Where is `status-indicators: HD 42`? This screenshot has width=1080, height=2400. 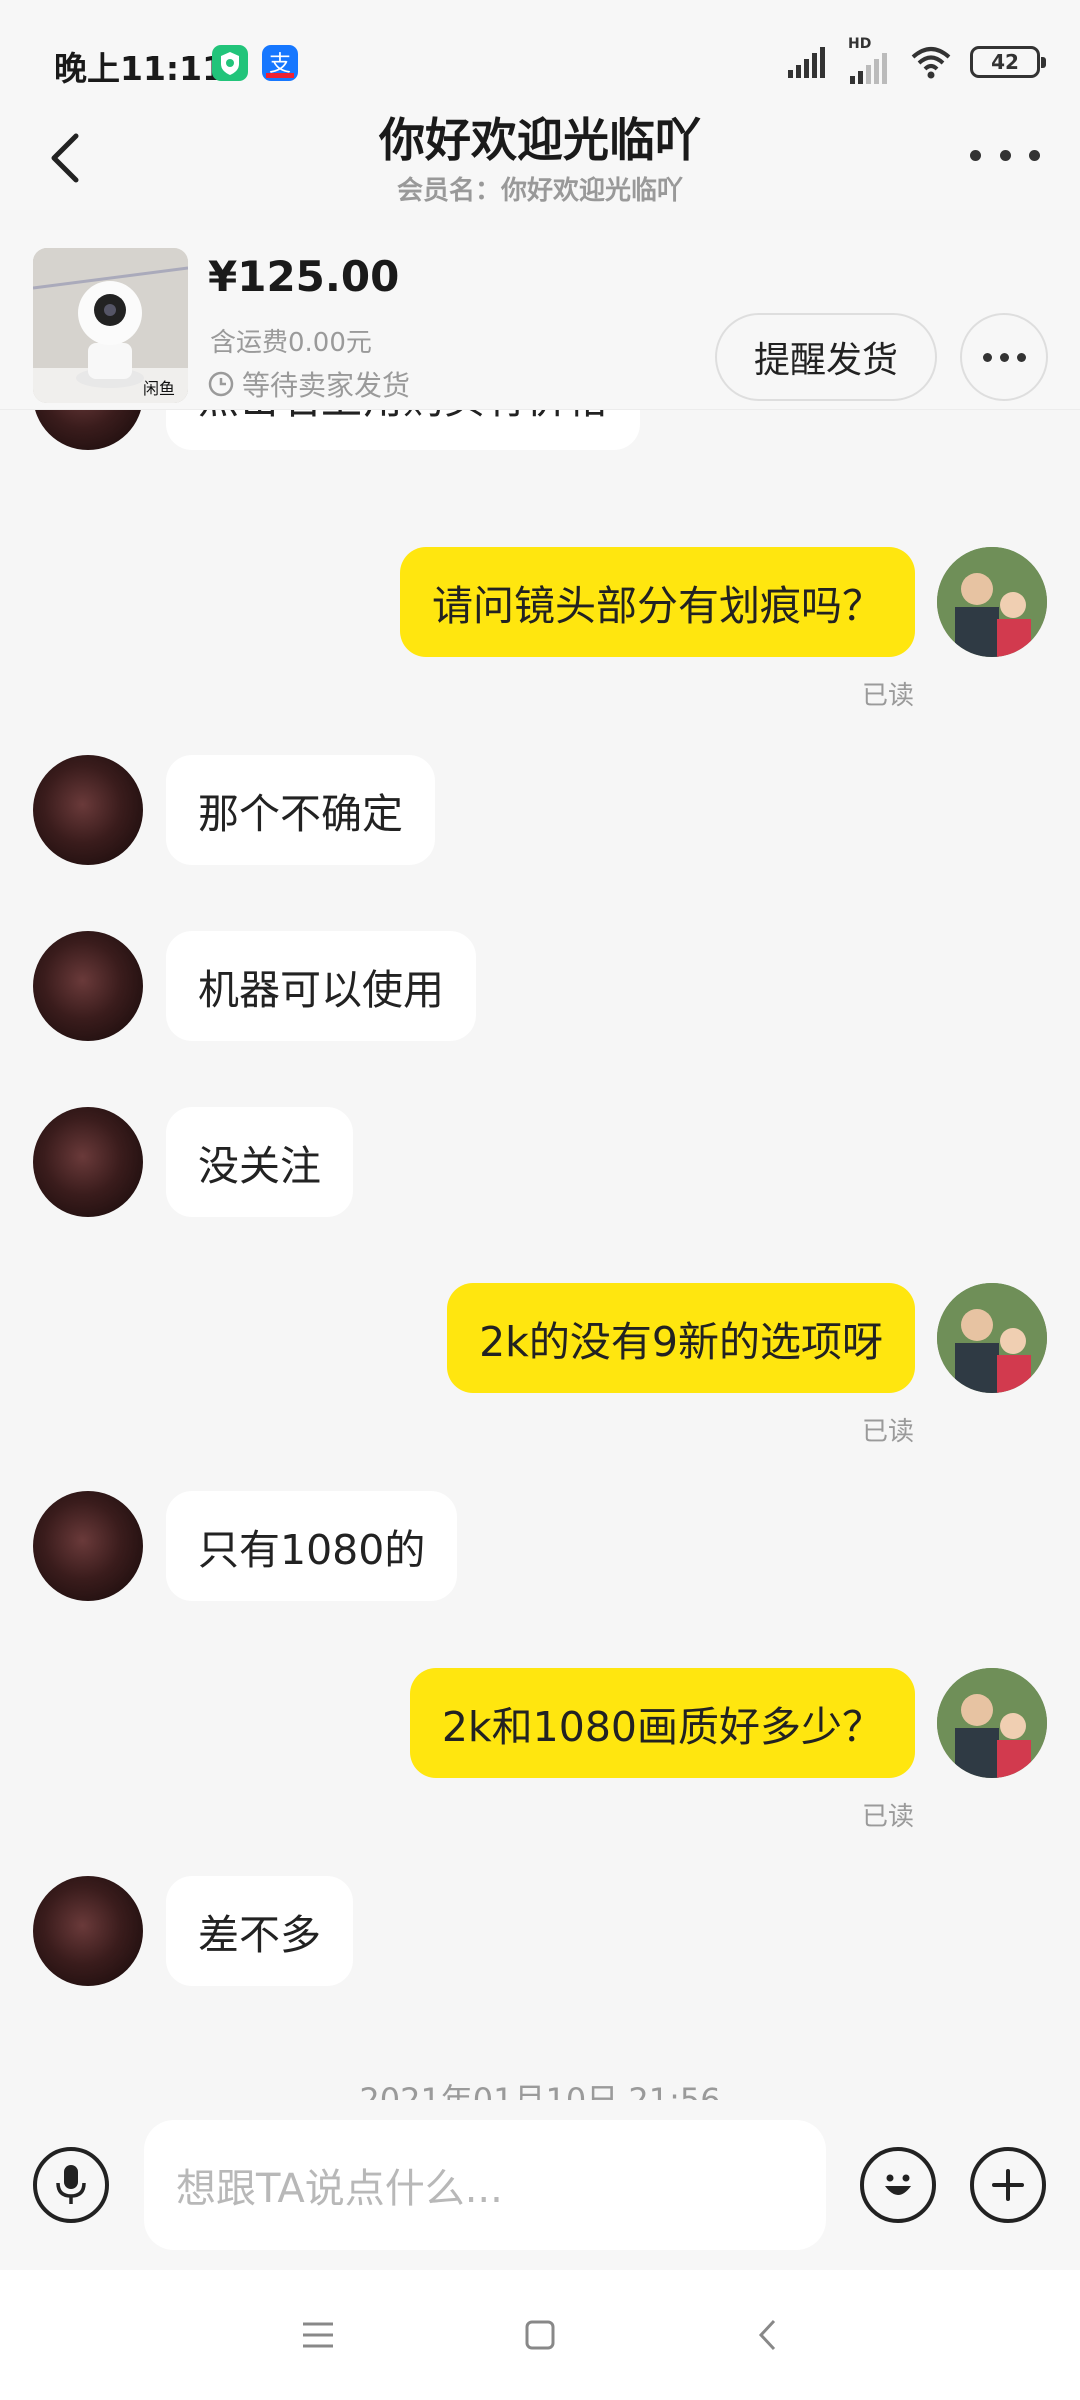 status-indicators: HD 42 is located at coordinates (916, 60).